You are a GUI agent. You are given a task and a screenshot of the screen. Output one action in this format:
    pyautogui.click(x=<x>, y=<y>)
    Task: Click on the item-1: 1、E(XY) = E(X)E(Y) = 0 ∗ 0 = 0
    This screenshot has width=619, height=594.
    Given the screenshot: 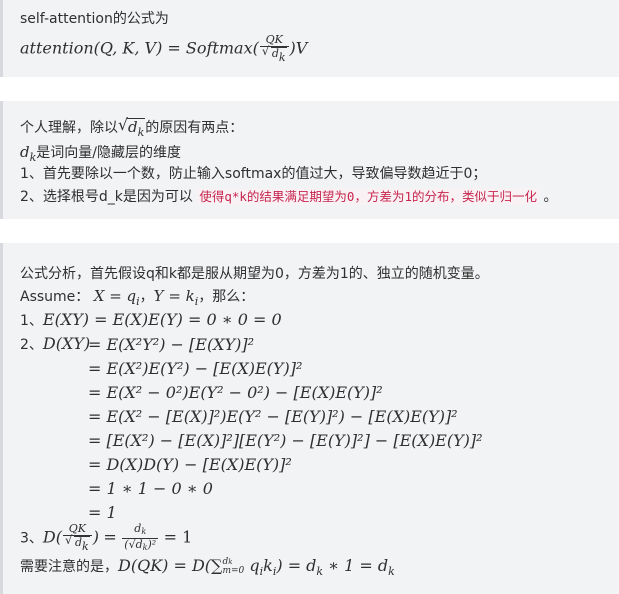 What is the action you would take?
    pyautogui.click(x=151, y=320)
    